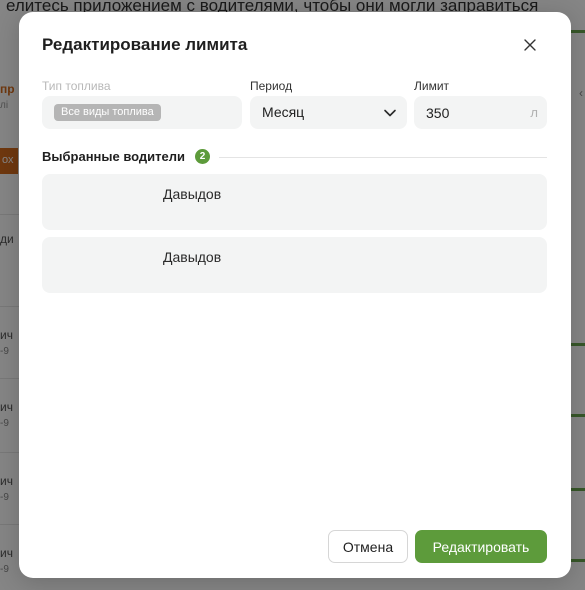  Describe the element at coordinates (107, 112) in the screenshot. I see `fuel-type-chip: Все виды топлива` at that location.